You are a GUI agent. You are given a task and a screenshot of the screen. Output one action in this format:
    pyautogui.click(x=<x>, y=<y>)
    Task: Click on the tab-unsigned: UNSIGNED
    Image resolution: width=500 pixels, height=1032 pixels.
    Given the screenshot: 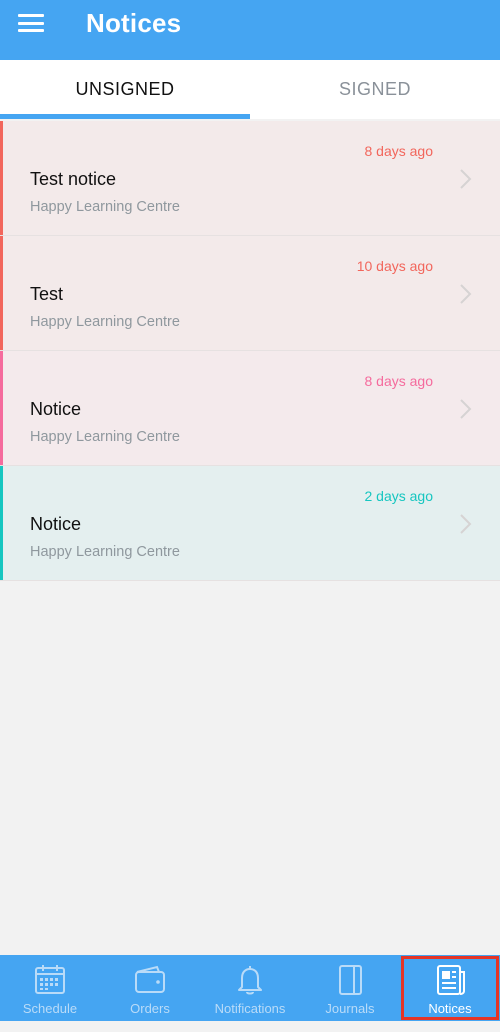 What is the action you would take?
    pyautogui.click(x=125, y=89)
    